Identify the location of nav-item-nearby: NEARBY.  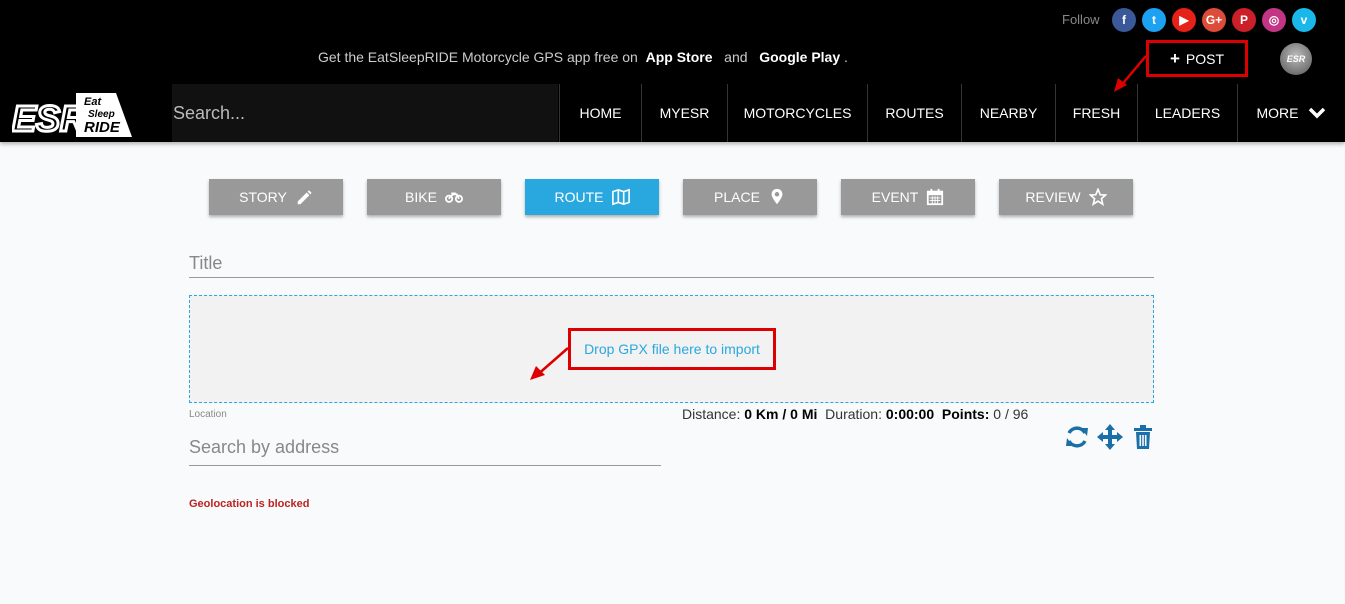
(1008, 113).